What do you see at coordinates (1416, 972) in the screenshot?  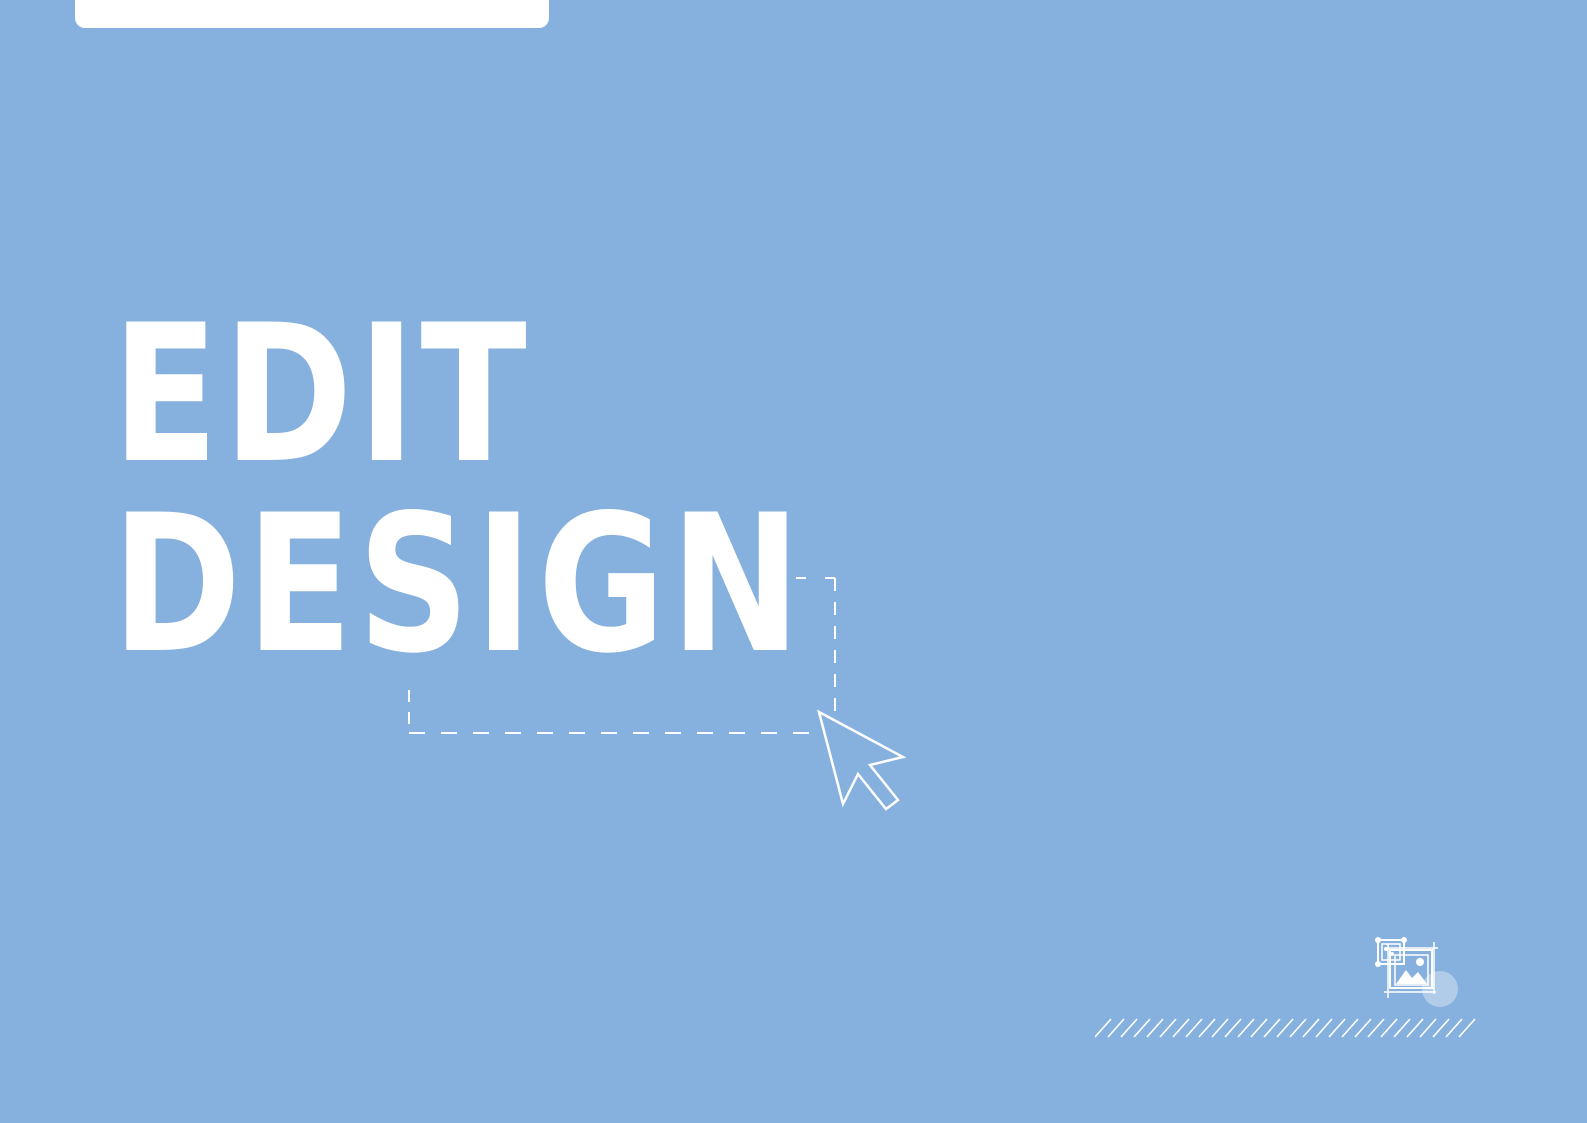 I see `image-edit-icon` at bounding box center [1416, 972].